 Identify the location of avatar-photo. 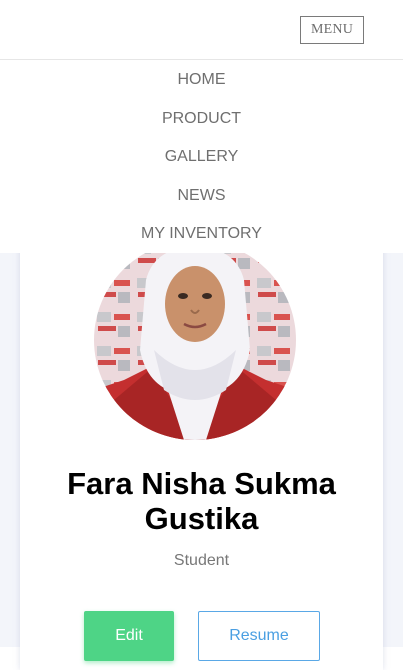
(195, 340).